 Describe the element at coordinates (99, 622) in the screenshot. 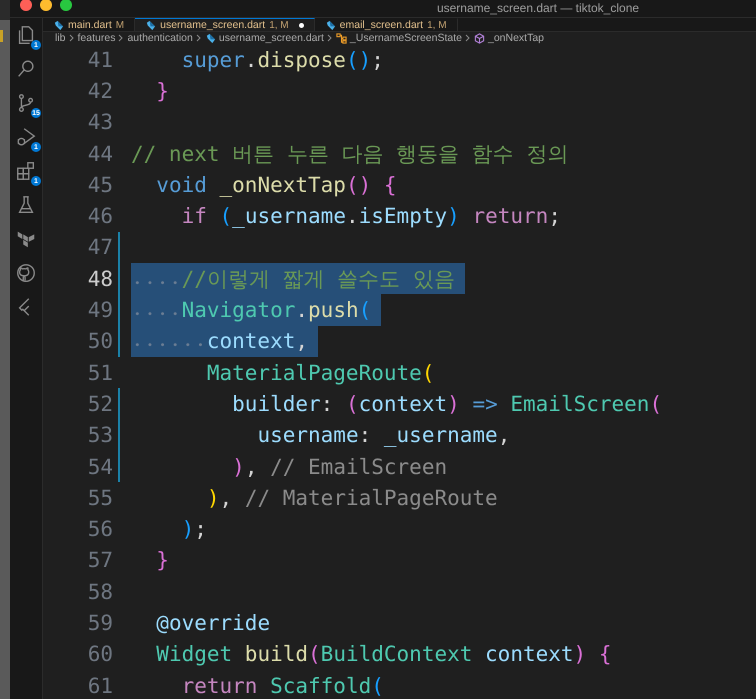

I see `line-number: 59` at that location.